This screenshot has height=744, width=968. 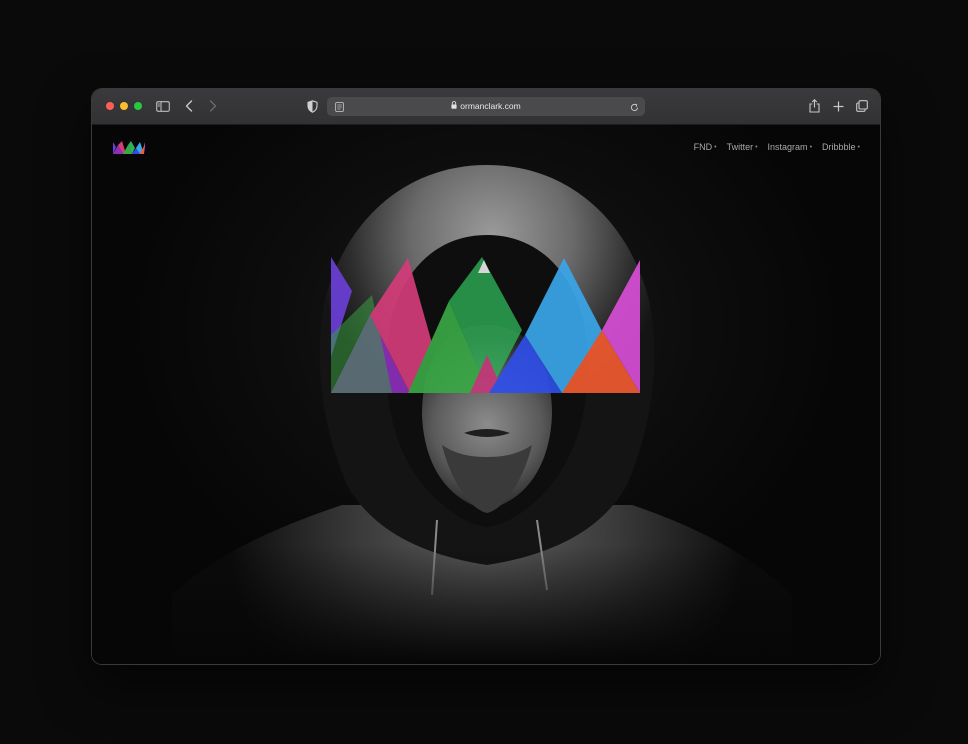 I want to click on nav-link-label: Twitter, so click(x=740, y=147).